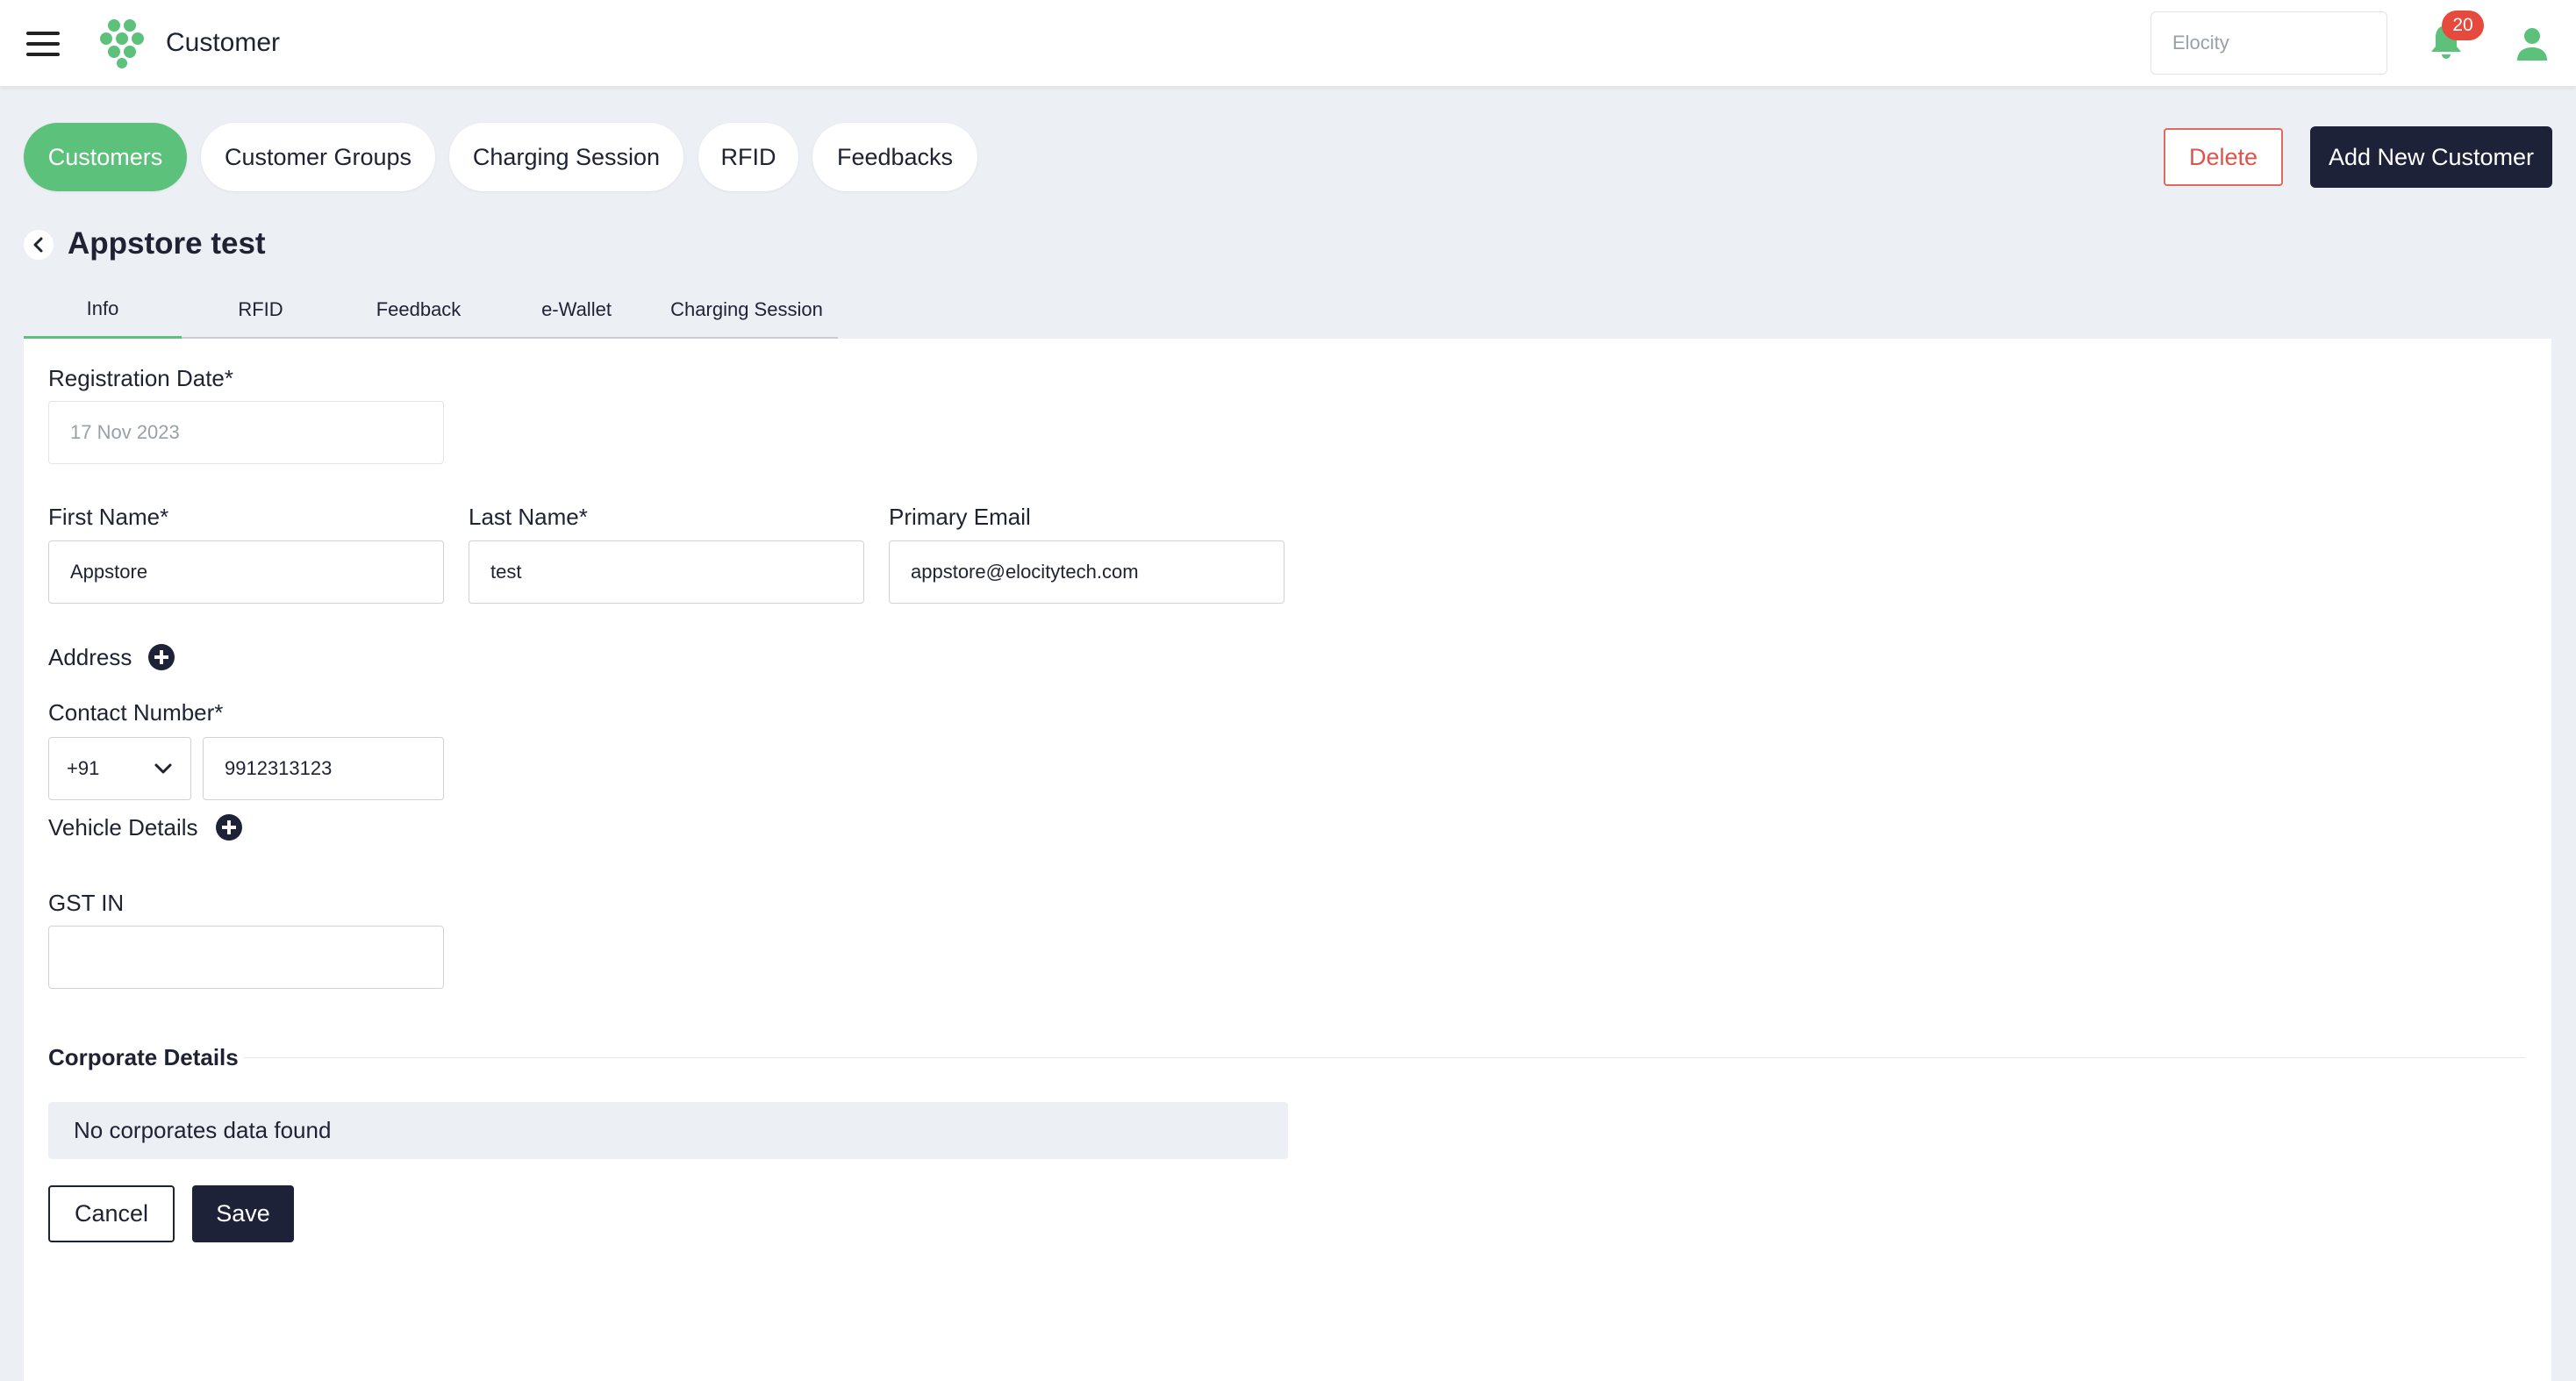  I want to click on app-logo, so click(122, 44).